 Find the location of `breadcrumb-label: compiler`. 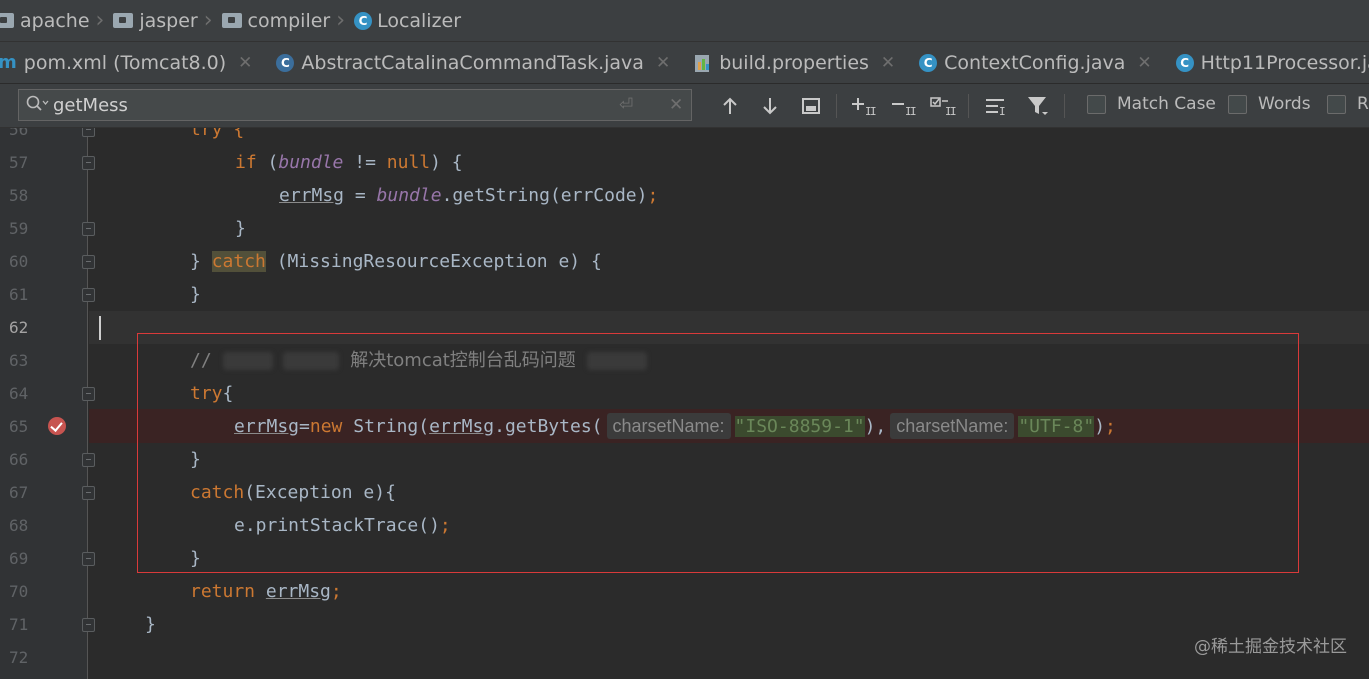

breadcrumb-label: compiler is located at coordinates (289, 20).